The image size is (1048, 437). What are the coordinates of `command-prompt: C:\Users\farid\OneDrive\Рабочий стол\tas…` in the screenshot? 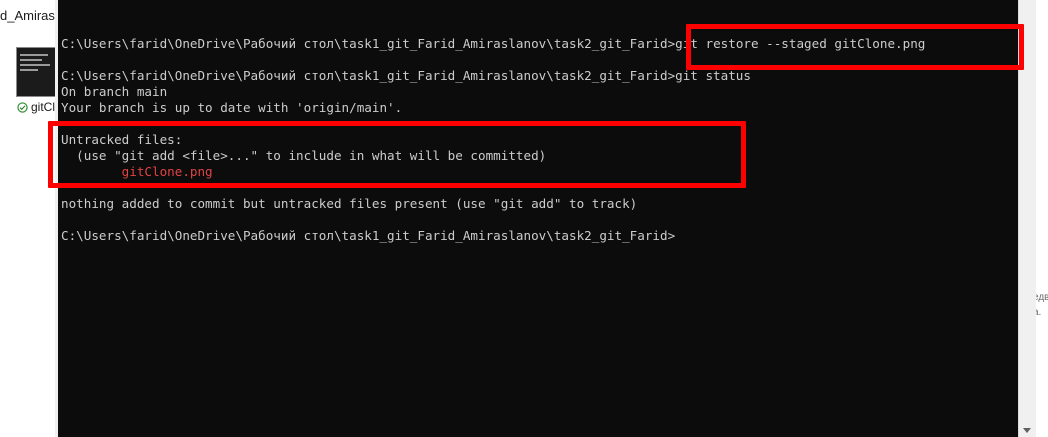 It's located at (368, 43).